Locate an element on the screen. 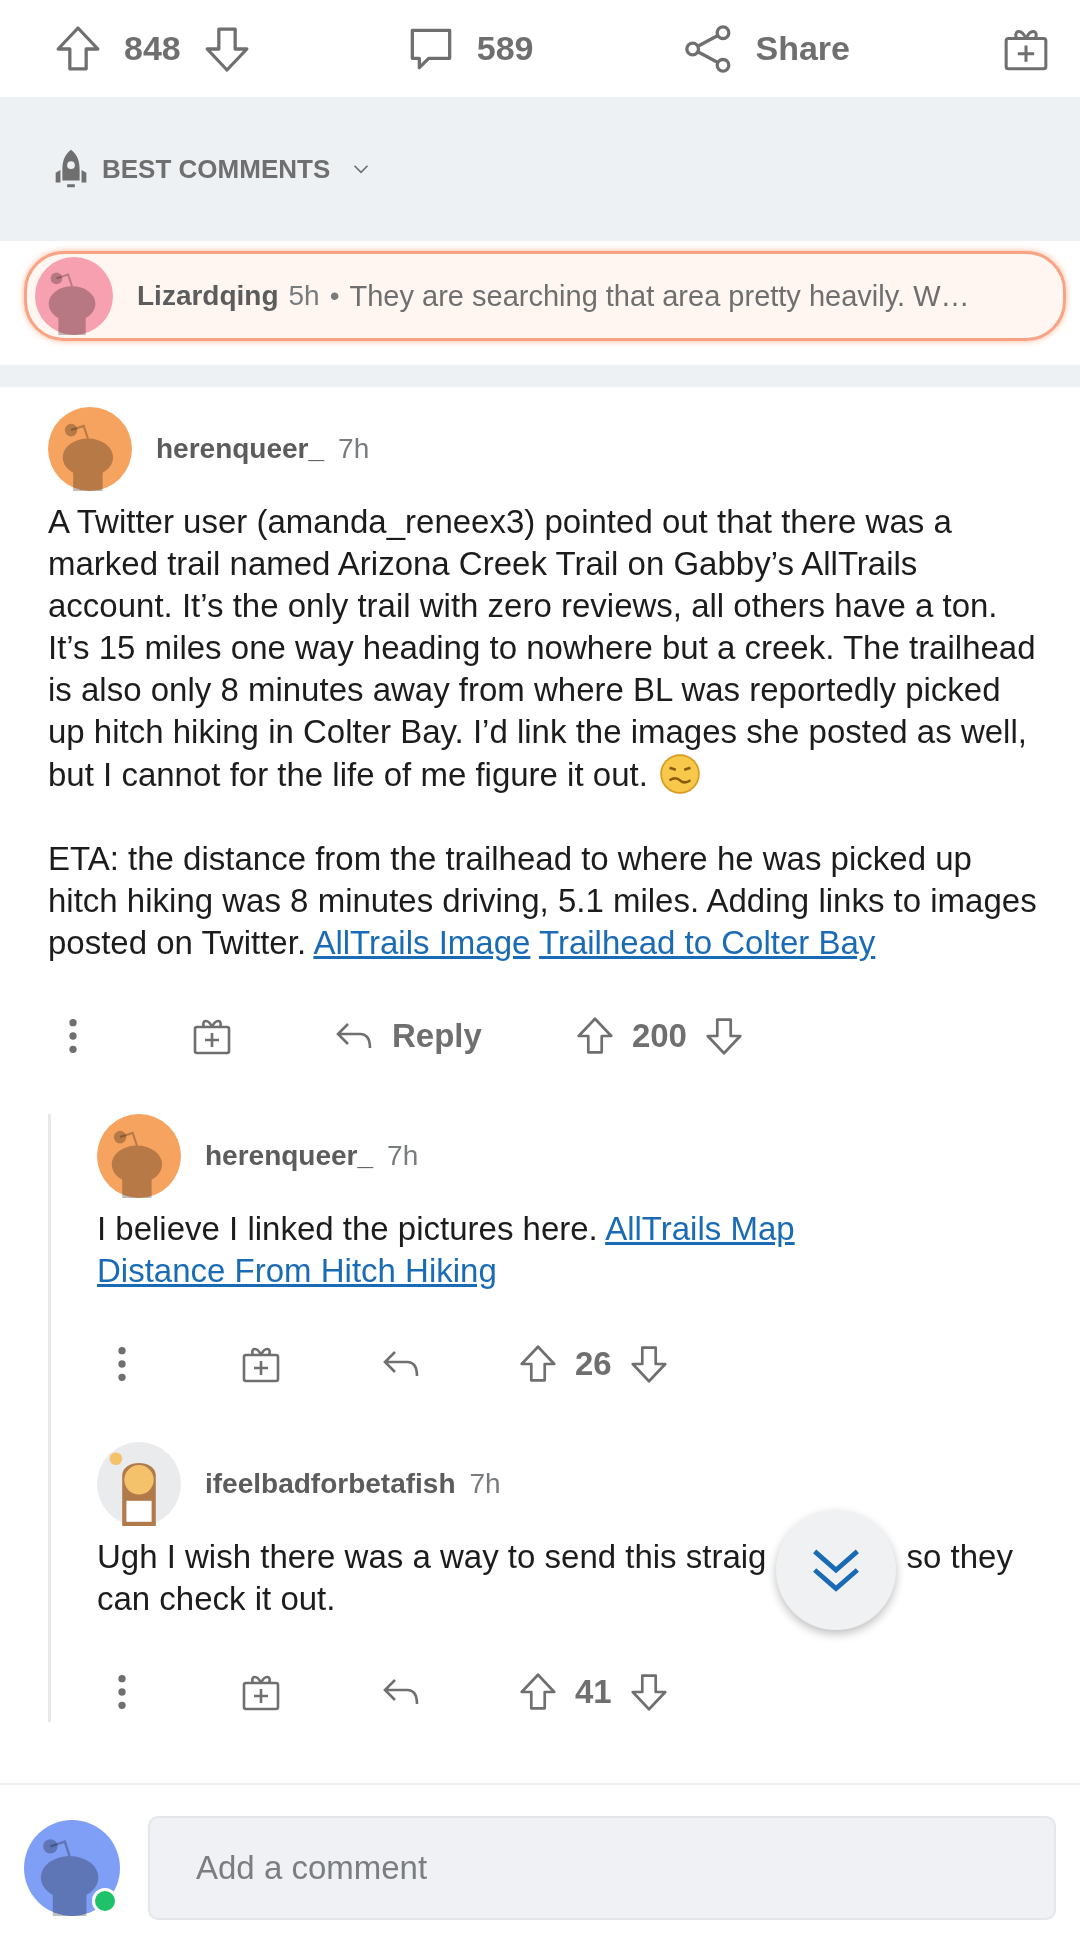 This screenshot has width=1080, height=1951. sort-button: BEST COMMENTS is located at coordinates (211, 169).